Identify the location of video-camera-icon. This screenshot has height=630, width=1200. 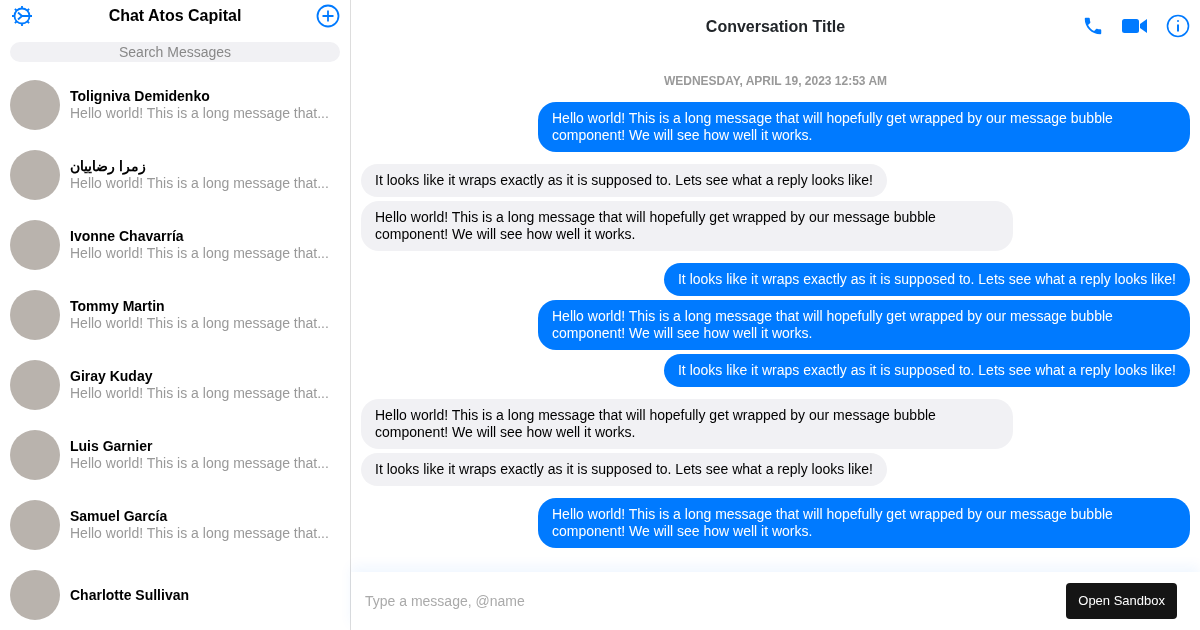
(1135, 26).